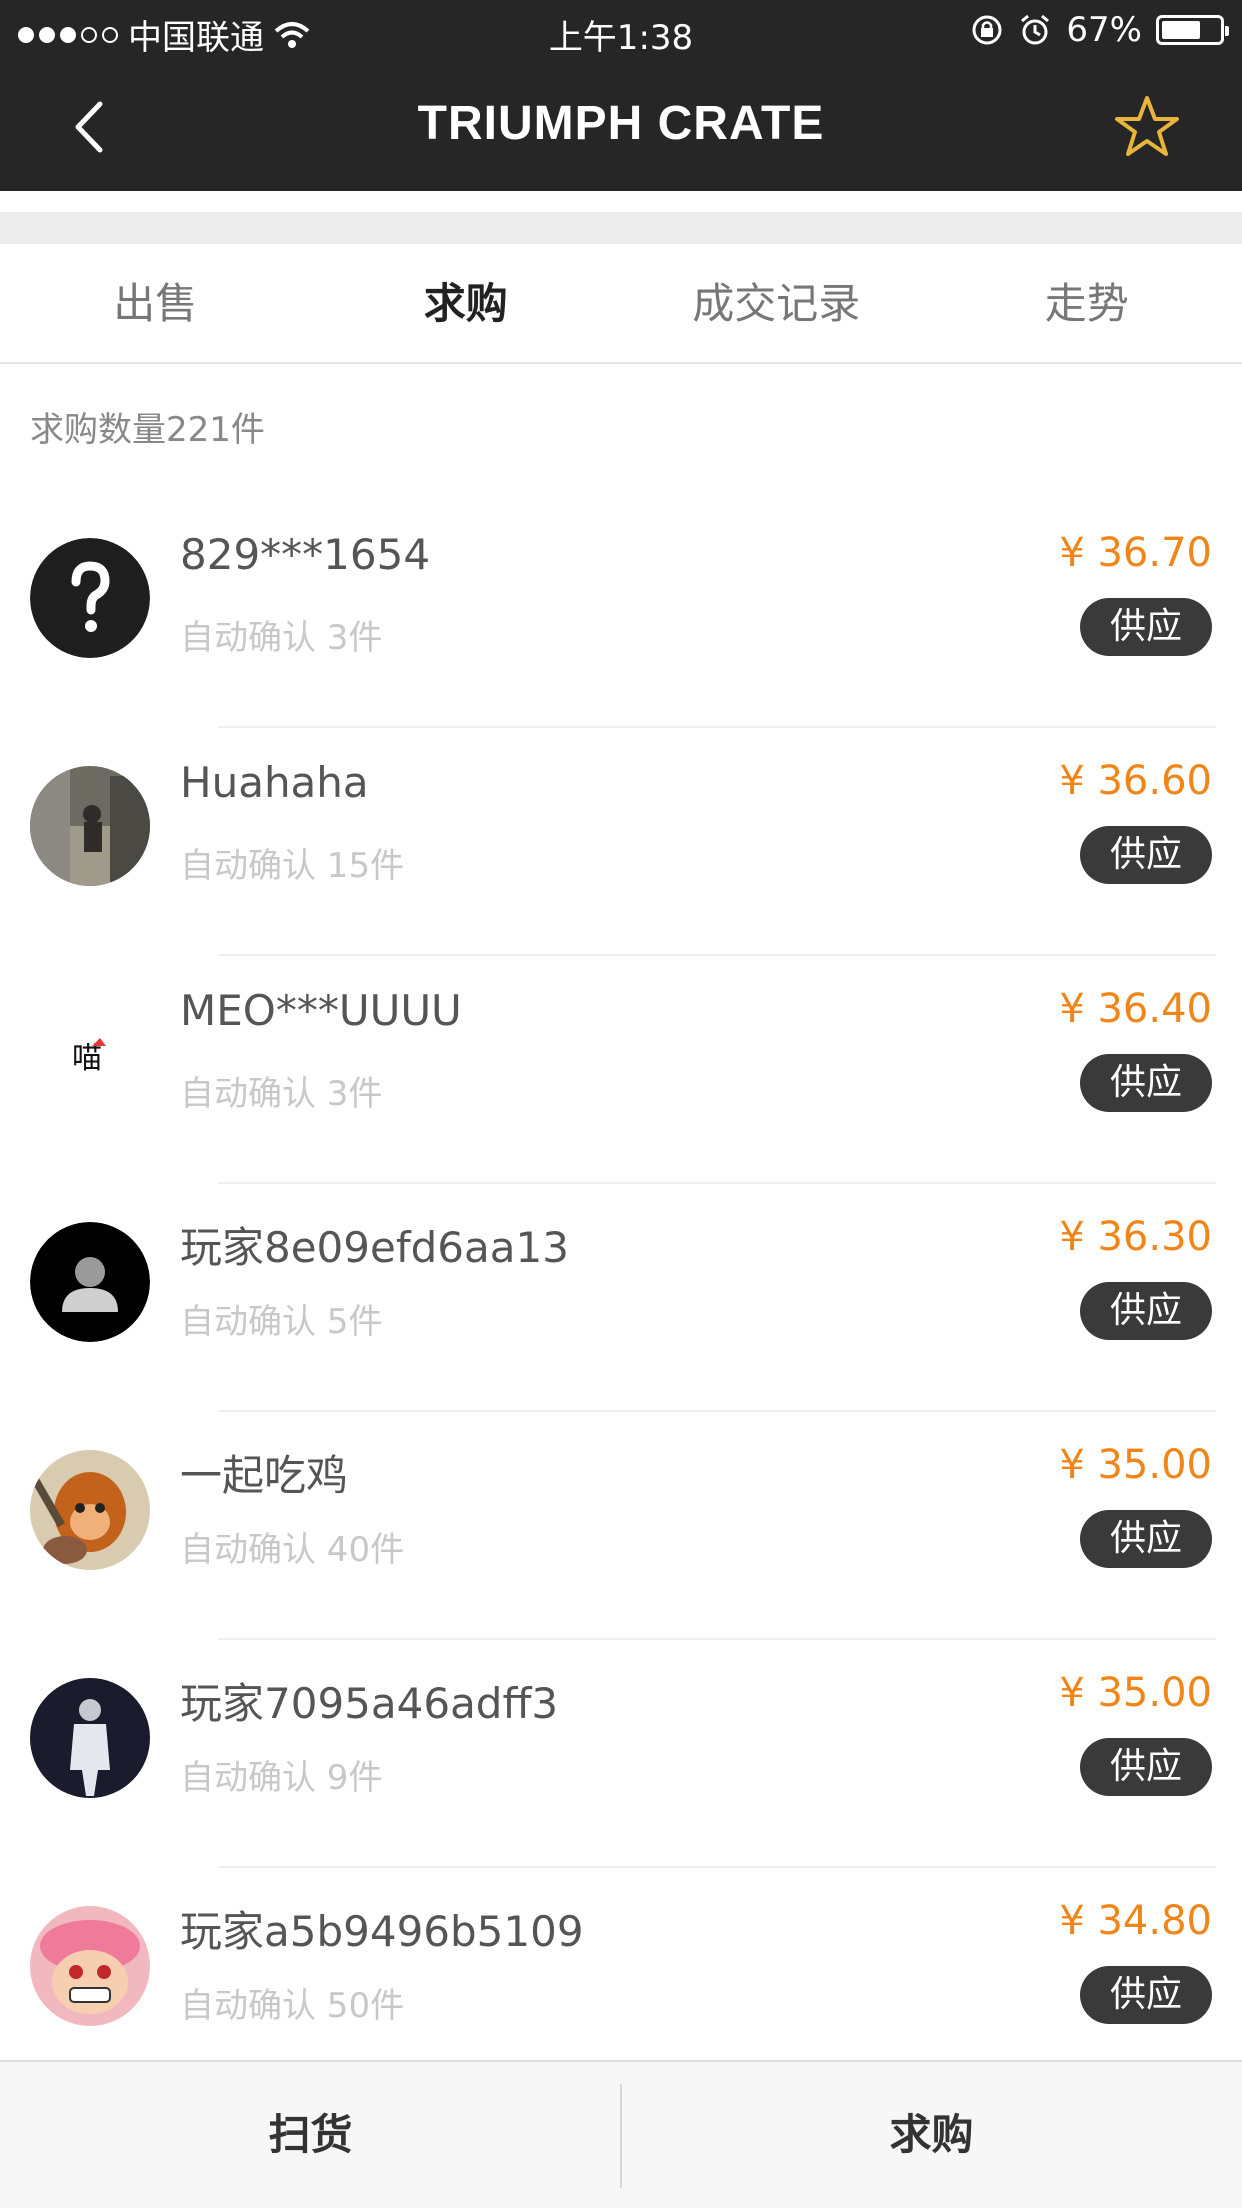 The width and height of the screenshot is (1242, 2208). Describe the element at coordinates (281, 1322) in the screenshot. I see `auto-confirm-info: 自动确认 5件` at that location.